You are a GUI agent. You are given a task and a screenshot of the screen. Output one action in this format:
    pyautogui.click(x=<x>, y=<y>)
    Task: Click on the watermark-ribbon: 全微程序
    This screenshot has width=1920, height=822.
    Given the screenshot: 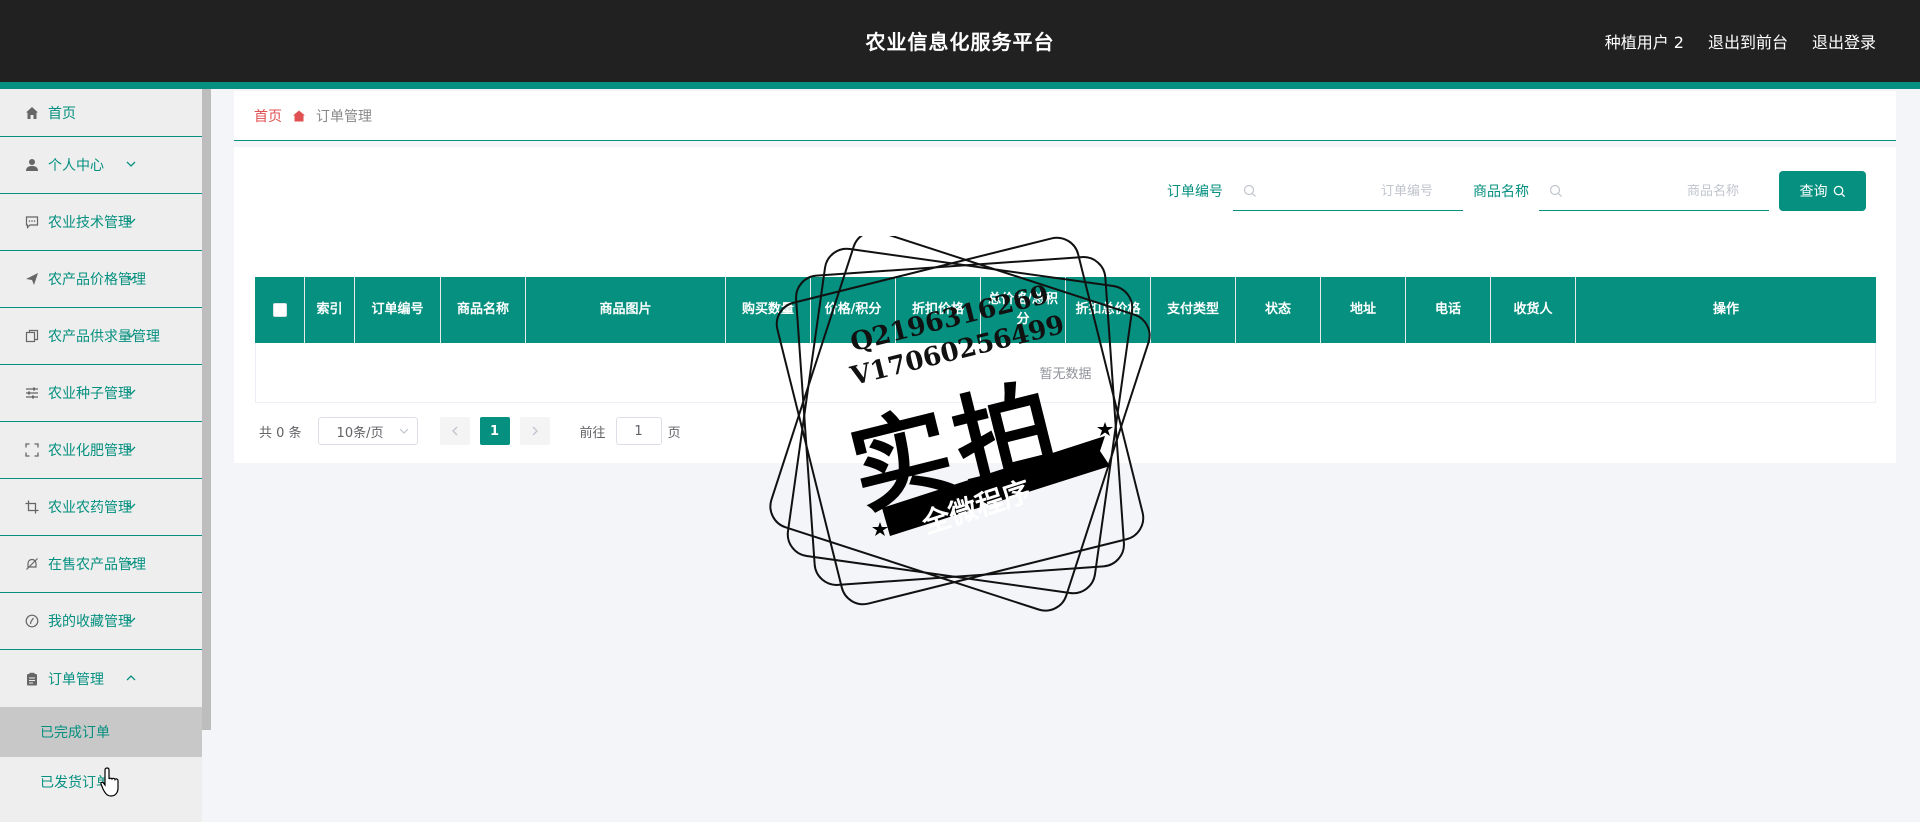 What is the action you would take?
    pyautogui.click(x=976, y=507)
    